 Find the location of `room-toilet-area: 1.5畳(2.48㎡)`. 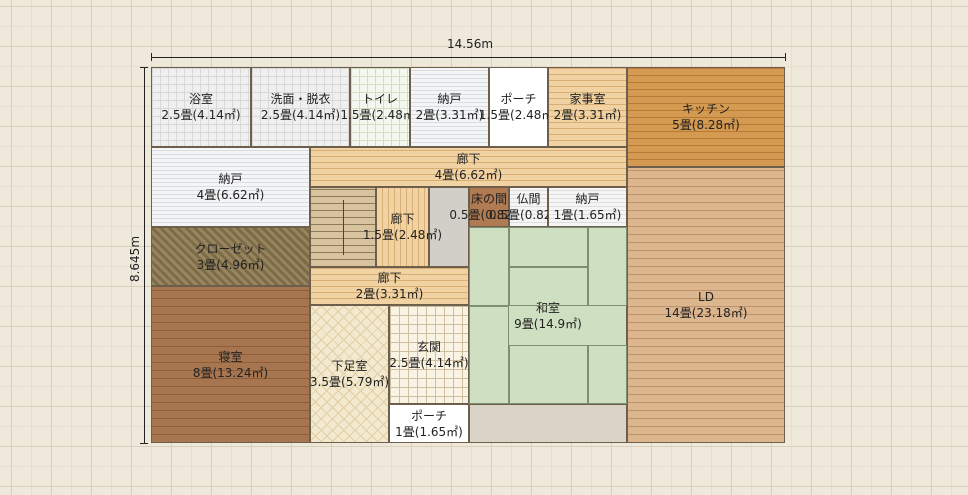

room-toilet-area: 1.5畳(2.48㎡) is located at coordinates (380, 115).